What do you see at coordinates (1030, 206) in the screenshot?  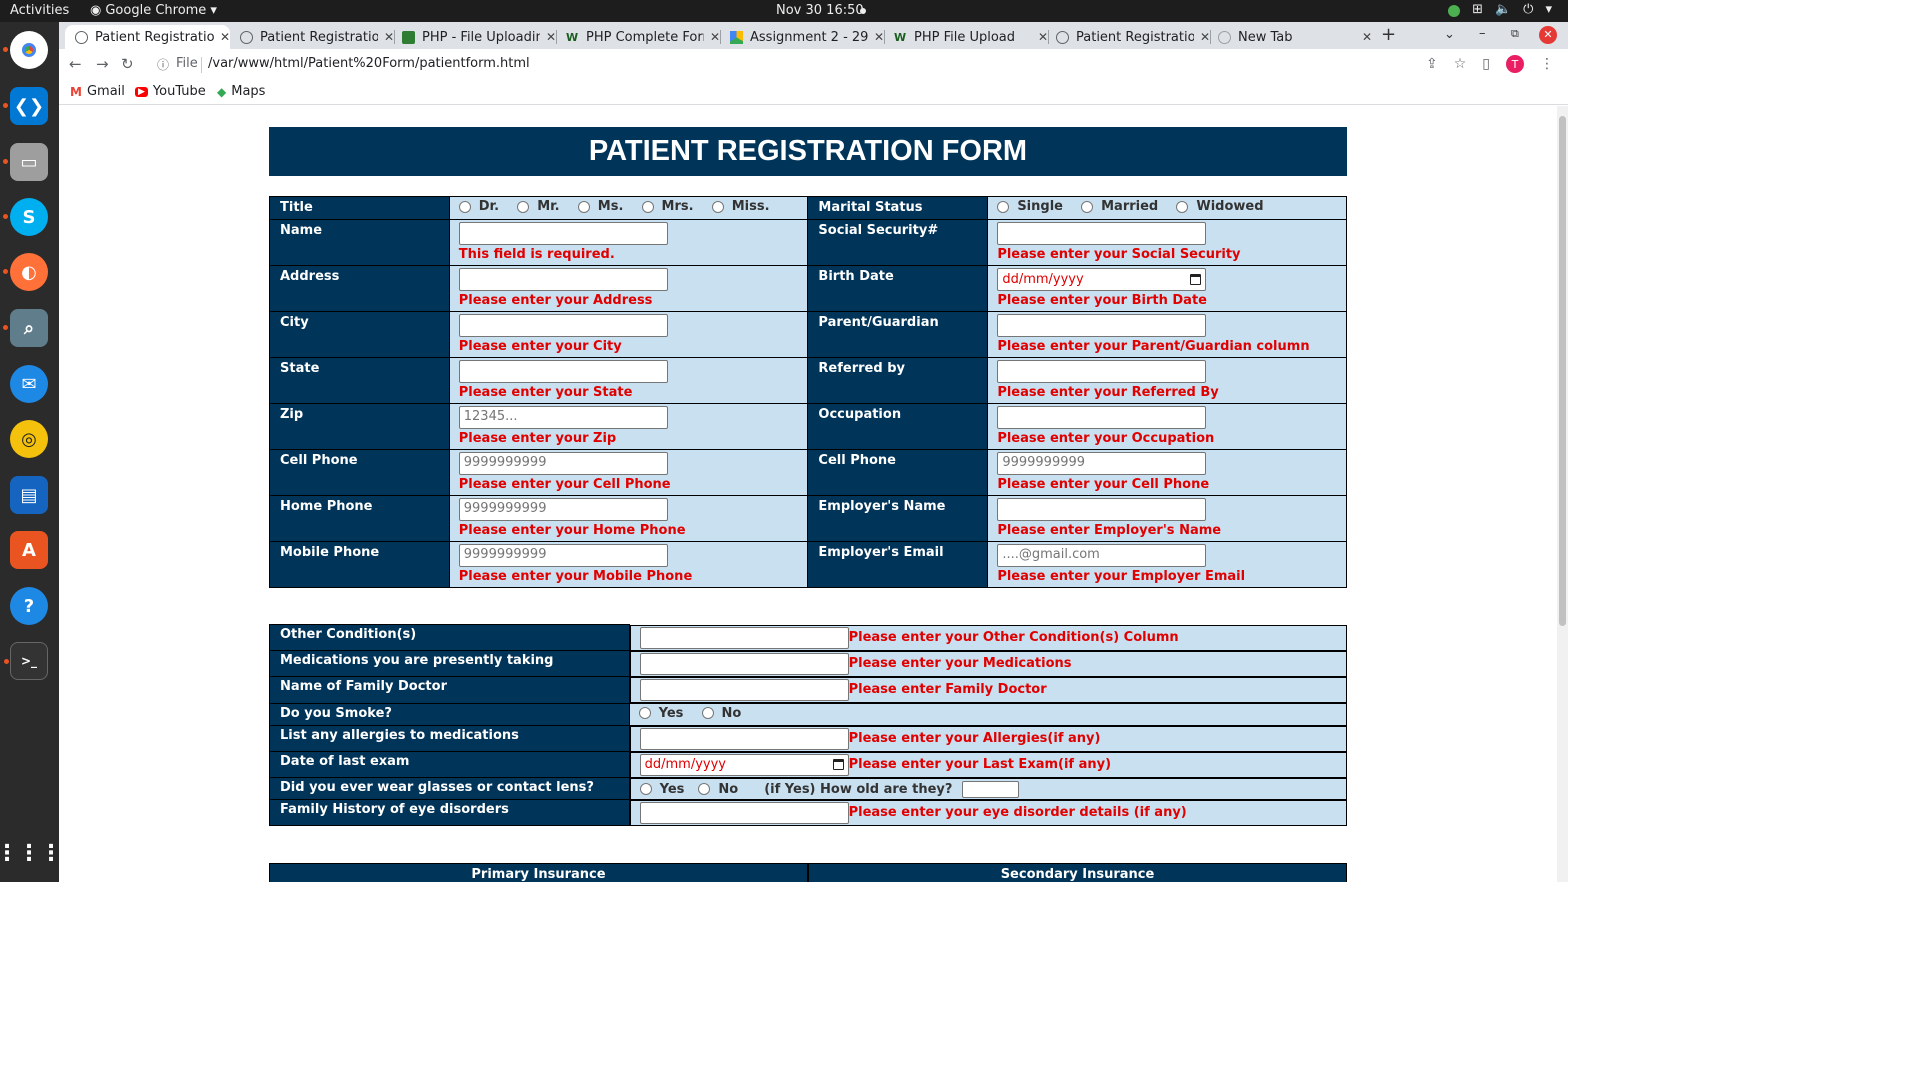 I see `radio-marital-single: Single` at bounding box center [1030, 206].